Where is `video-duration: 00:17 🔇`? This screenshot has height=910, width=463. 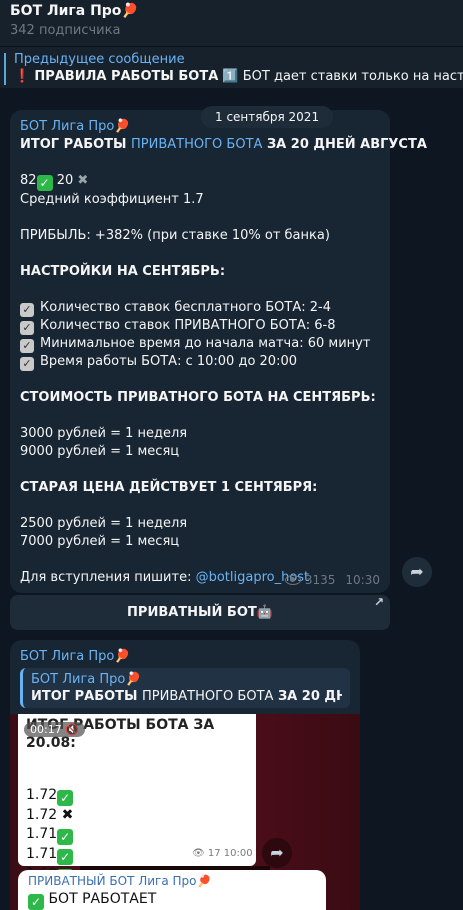 video-duration: 00:17 🔇 is located at coordinates (54, 729).